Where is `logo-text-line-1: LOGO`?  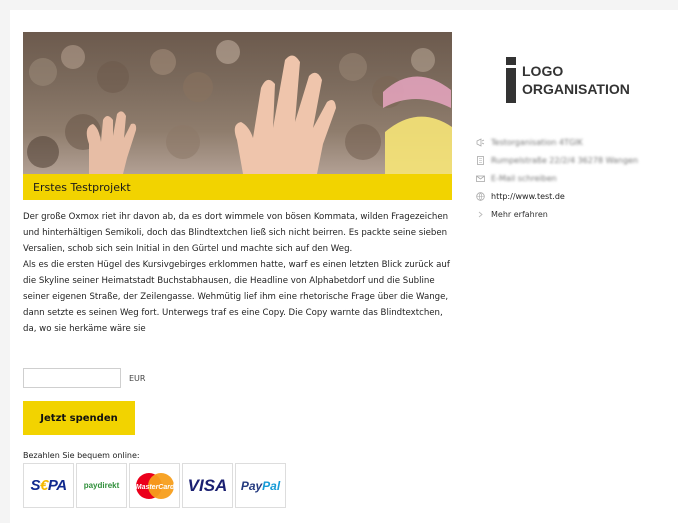
logo-text-line-1: LOGO is located at coordinates (543, 71).